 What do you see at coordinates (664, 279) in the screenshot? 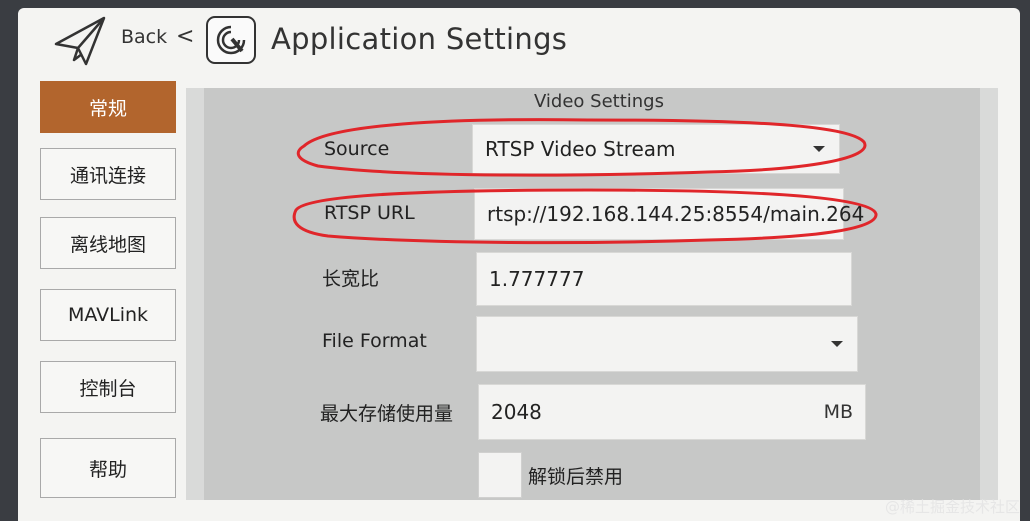
I see `aspect-ratio-input: 1.777777` at bounding box center [664, 279].